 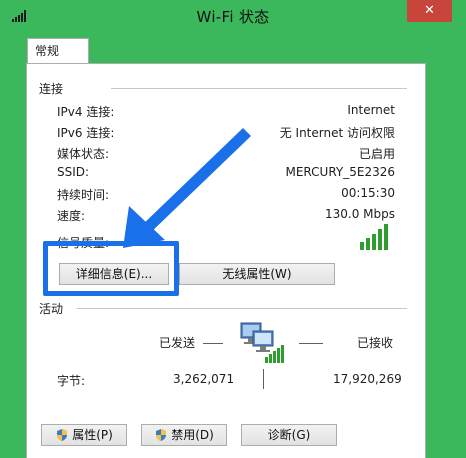 What do you see at coordinates (73, 172) in the screenshot?
I see `ssid-label: SSID:` at bounding box center [73, 172].